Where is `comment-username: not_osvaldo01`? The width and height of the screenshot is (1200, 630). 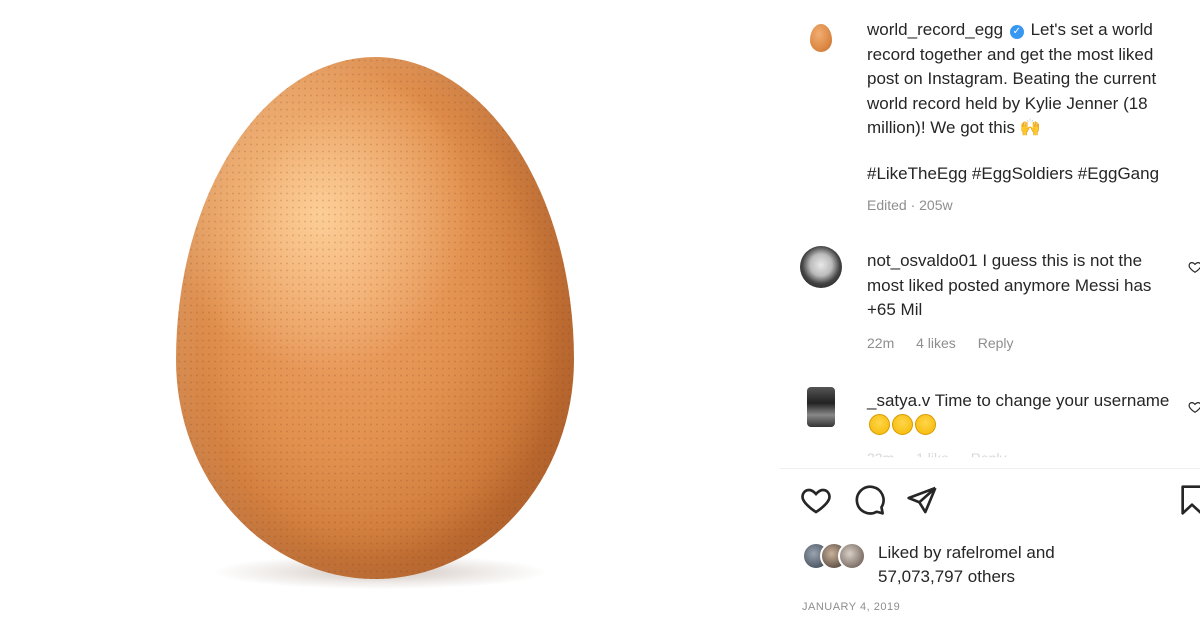 comment-username: not_osvaldo01 is located at coordinates (922, 260).